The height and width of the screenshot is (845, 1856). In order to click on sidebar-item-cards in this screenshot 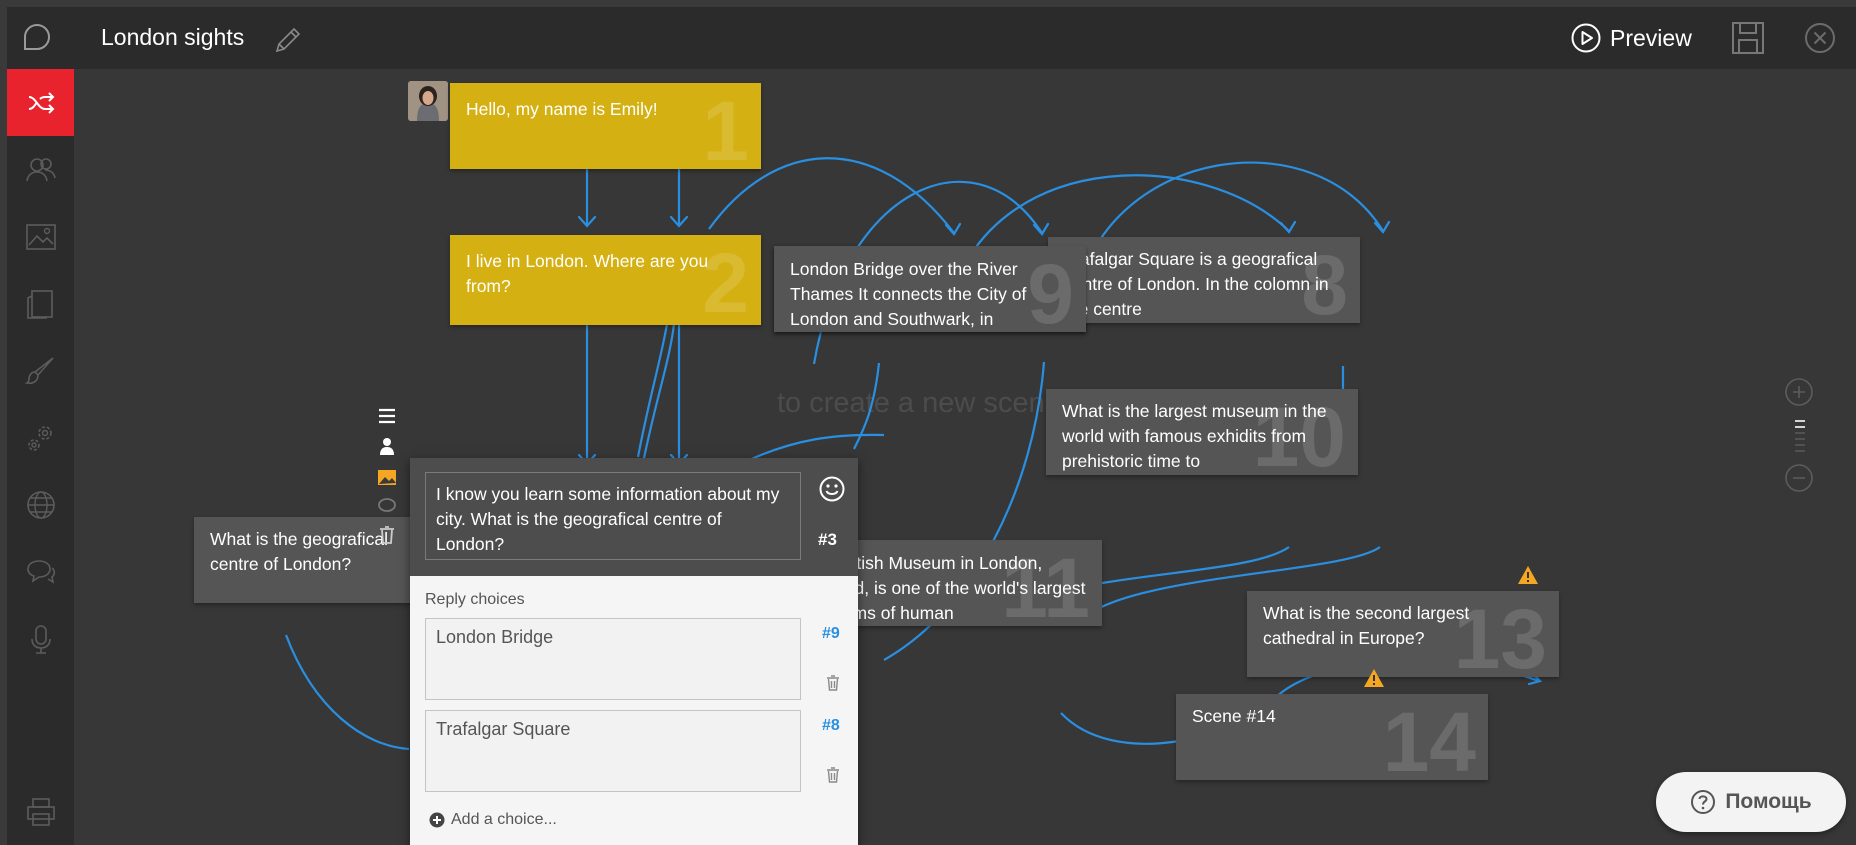, I will do `click(40, 303)`.